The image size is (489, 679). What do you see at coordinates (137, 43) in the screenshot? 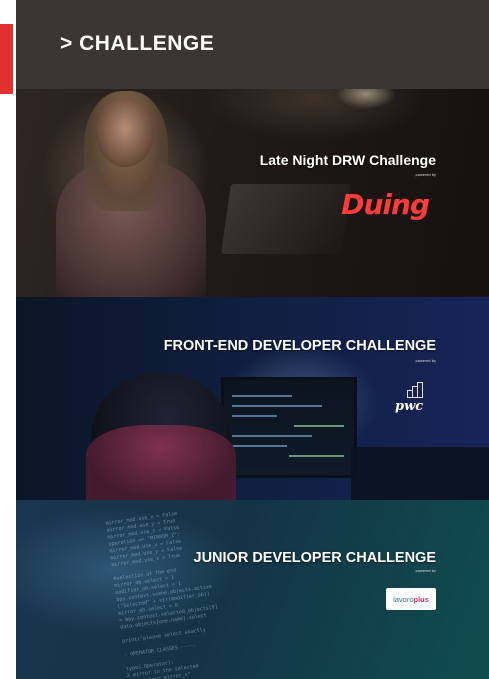
I see `page-title: > CHALLENGE` at bounding box center [137, 43].